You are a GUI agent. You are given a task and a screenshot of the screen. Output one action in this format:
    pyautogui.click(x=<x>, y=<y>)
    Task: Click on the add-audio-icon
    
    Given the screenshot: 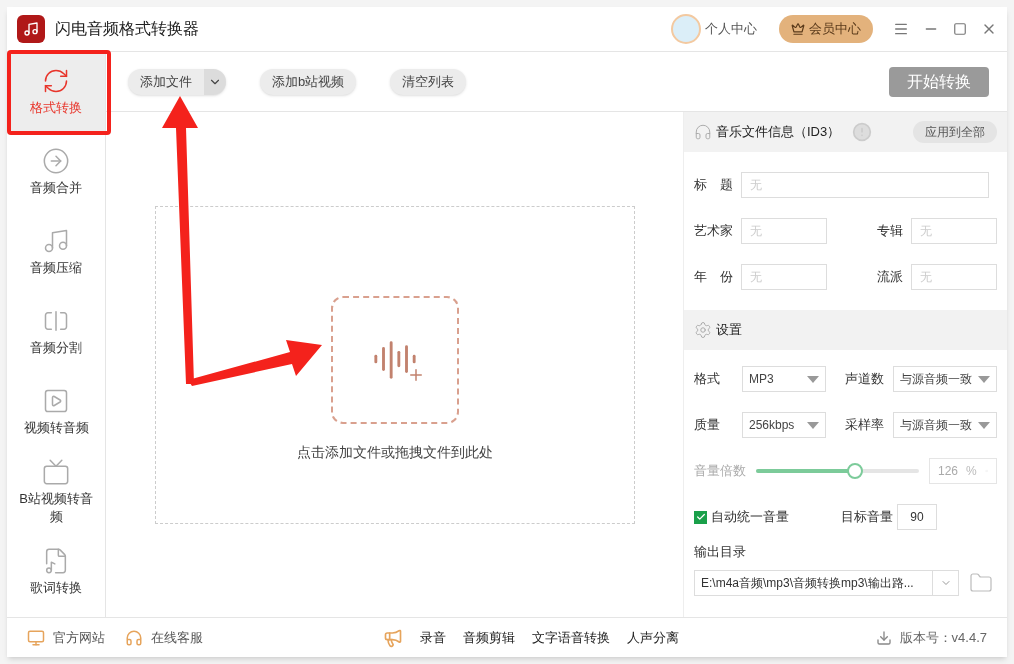 What is the action you would take?
    pyautogui.click(x=394, y=360)
    